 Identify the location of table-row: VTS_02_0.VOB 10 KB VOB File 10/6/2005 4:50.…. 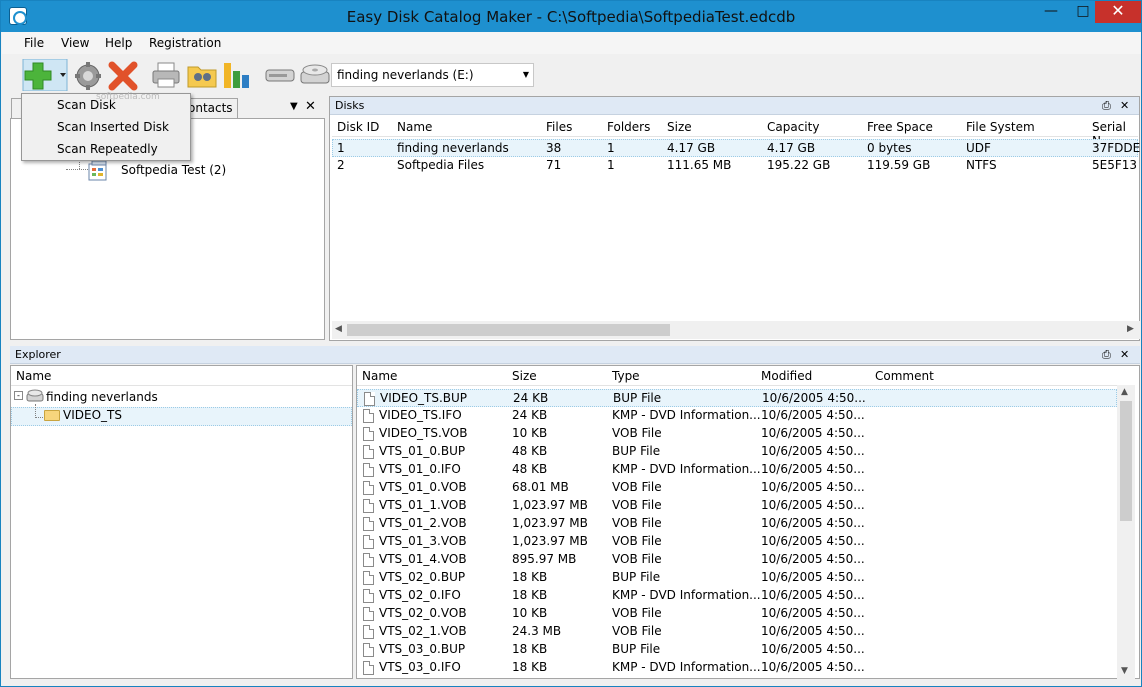
(737, 614).